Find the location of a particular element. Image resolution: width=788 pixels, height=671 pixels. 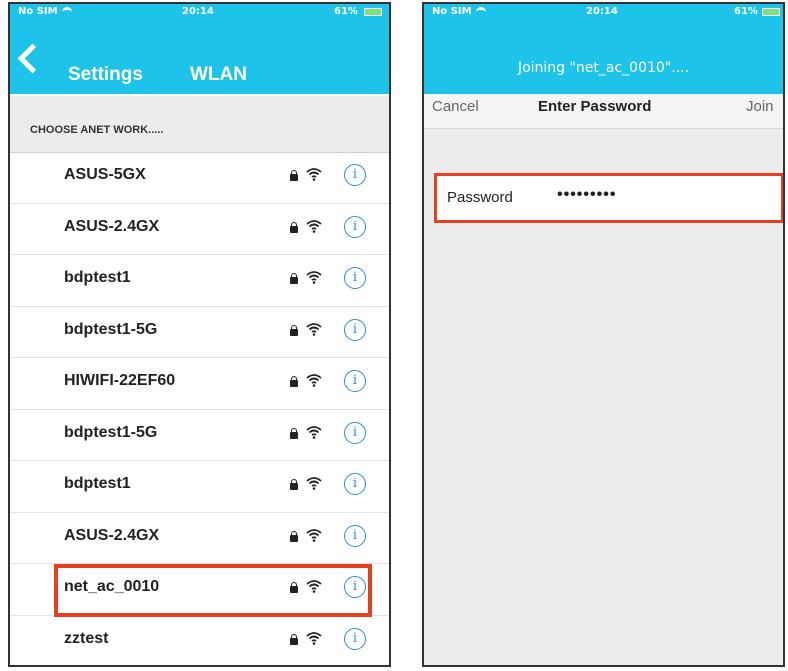

network-name: HIWIFI-22EF60 is located at coordinates (120, 380).